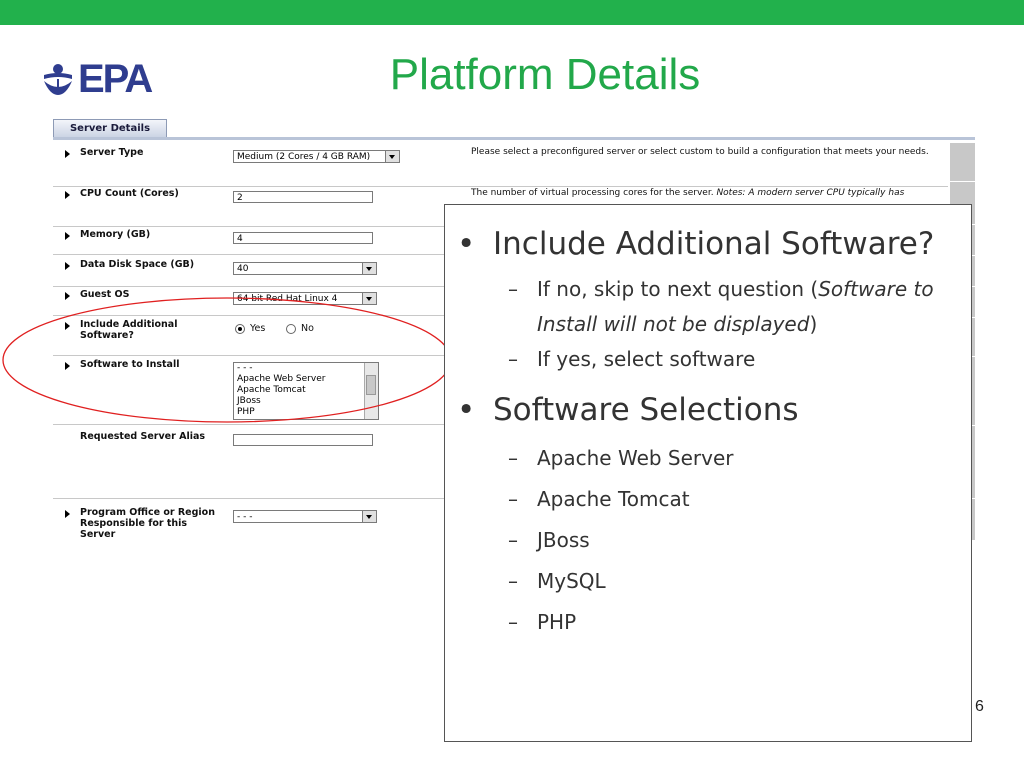 This screenshot has height=768, width=1024. I want to click on bullet-item: • Software Selections, so click(707, 410).